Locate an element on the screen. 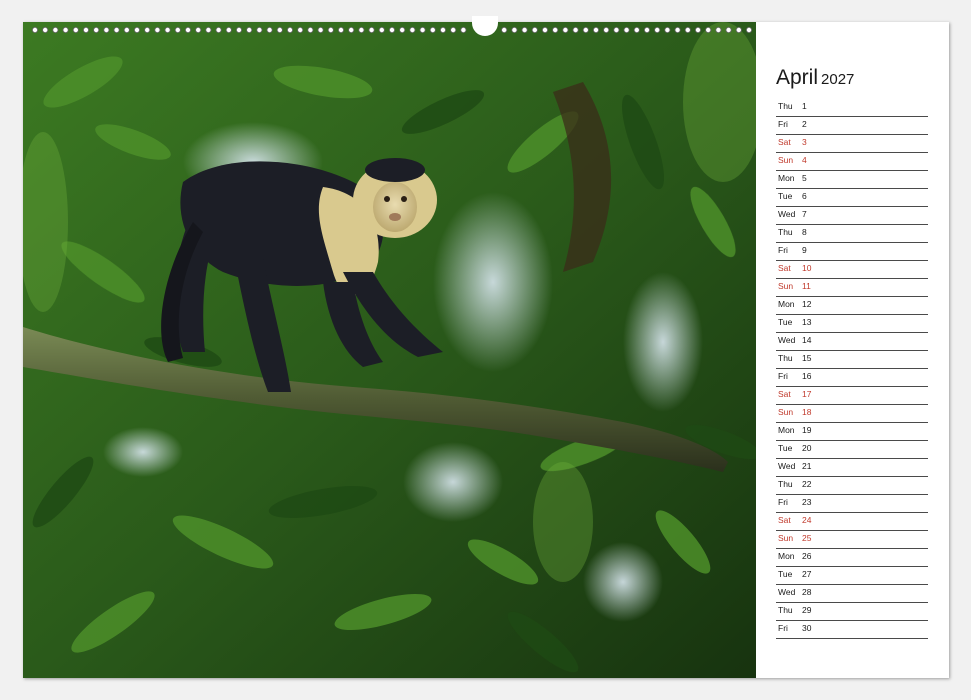 This screenshot has width=971, height=700. day-row: Mon 26 is located at coordinates (852, 558).